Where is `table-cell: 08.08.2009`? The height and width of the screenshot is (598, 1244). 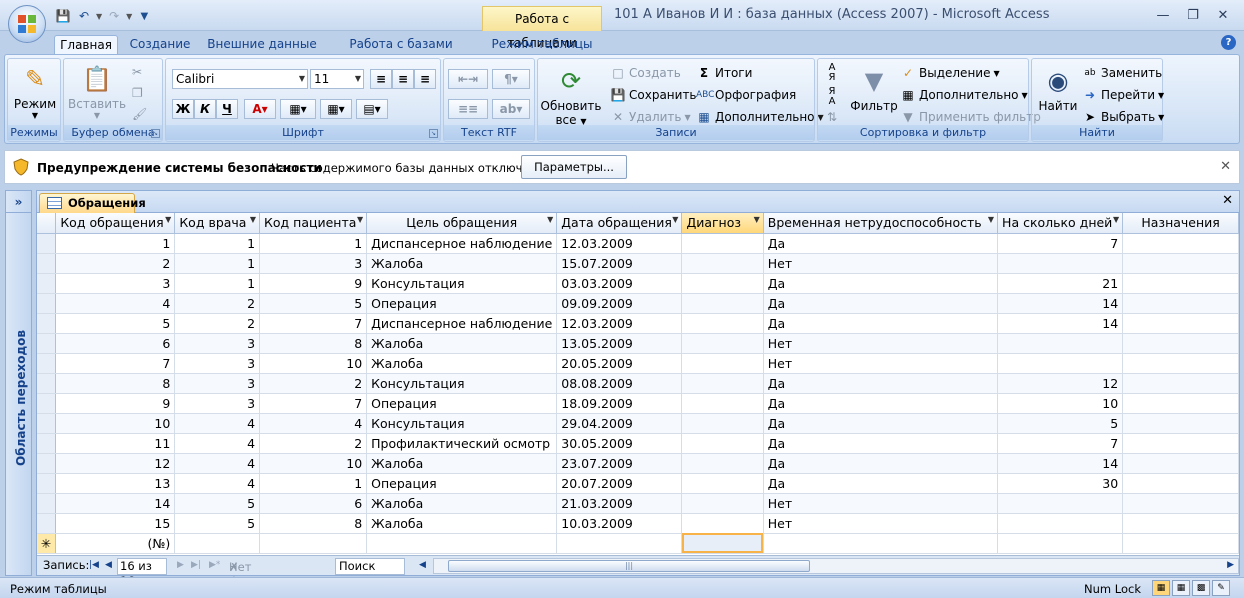 table-cell: 08.08.2009 is located at coordinates (619, 383).